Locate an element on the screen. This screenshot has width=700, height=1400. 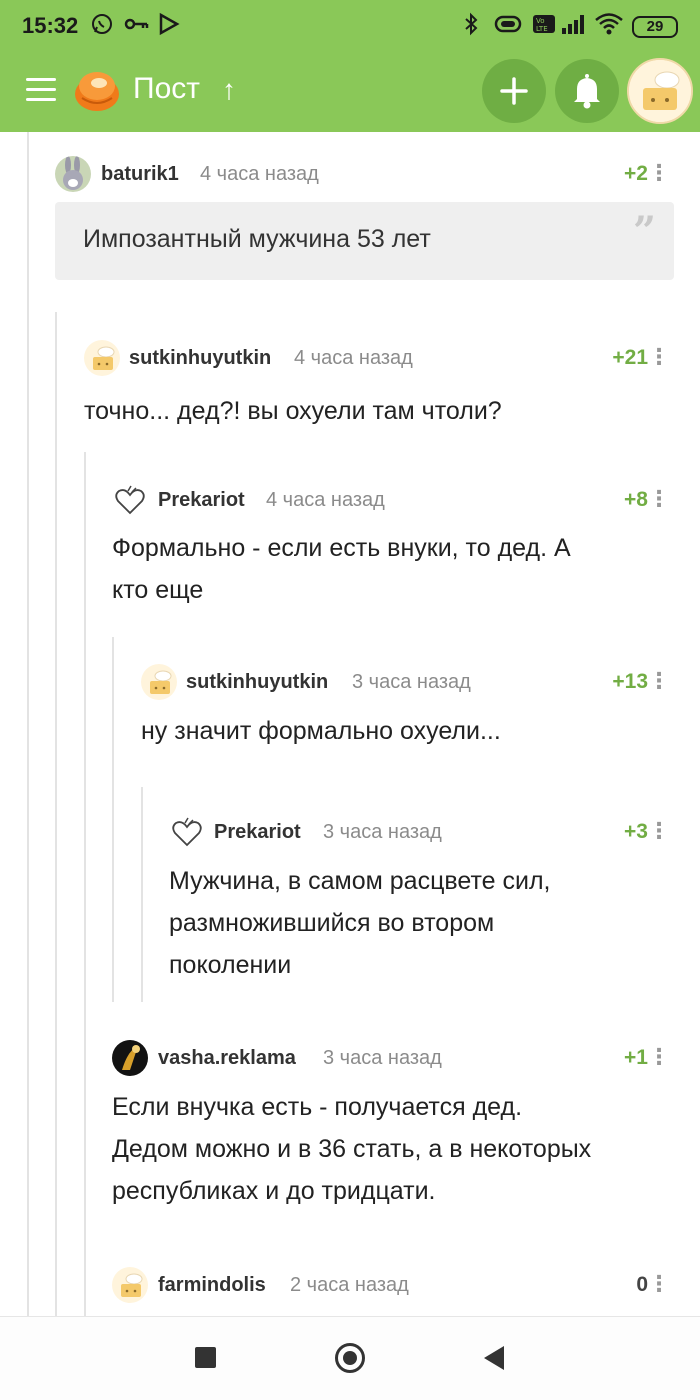
plus-icon is located at coordinates (514, 91).